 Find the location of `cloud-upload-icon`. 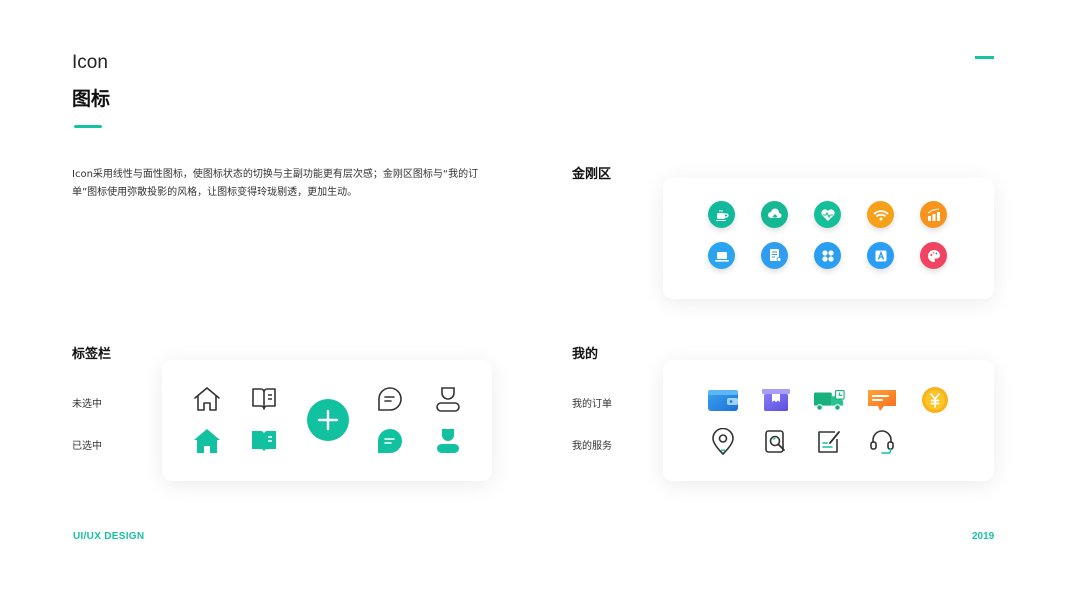

cloud-upload-icon is located at coordinates (774, 214).